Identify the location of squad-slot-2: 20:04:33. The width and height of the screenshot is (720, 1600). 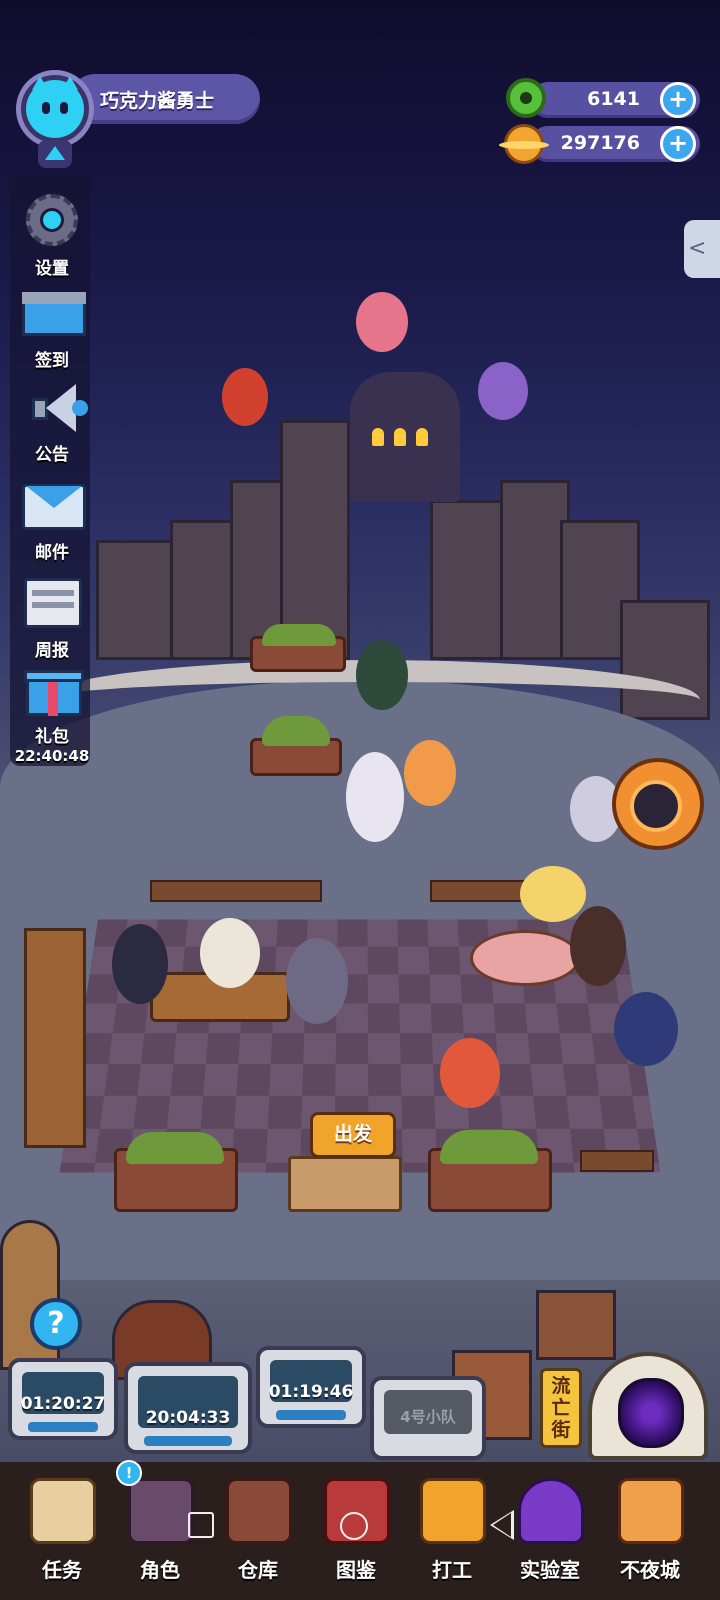
(188, 1408).